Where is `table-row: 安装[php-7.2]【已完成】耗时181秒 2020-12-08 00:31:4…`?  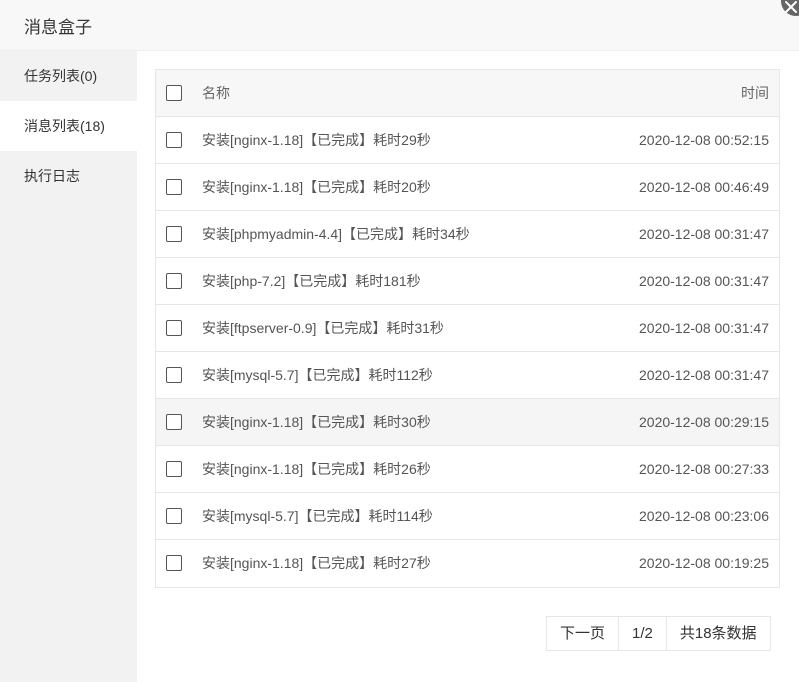
table-row: 安装[php-7.2]【已完成】耗时181秒 2020-12-08 00:31:4… is located at coordinates (467, 281).